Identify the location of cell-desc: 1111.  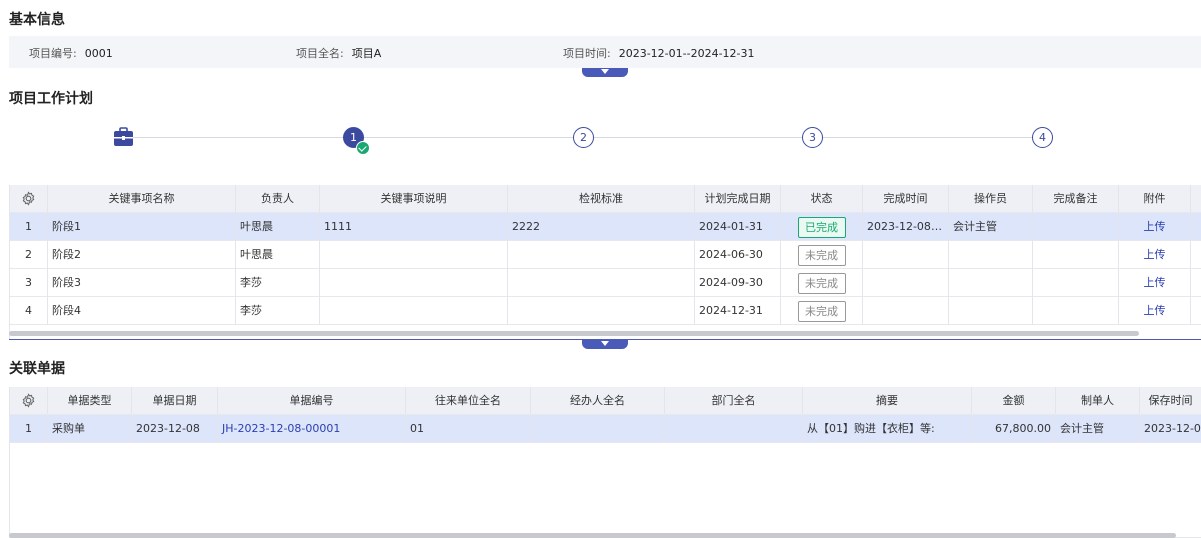
(414, 226).